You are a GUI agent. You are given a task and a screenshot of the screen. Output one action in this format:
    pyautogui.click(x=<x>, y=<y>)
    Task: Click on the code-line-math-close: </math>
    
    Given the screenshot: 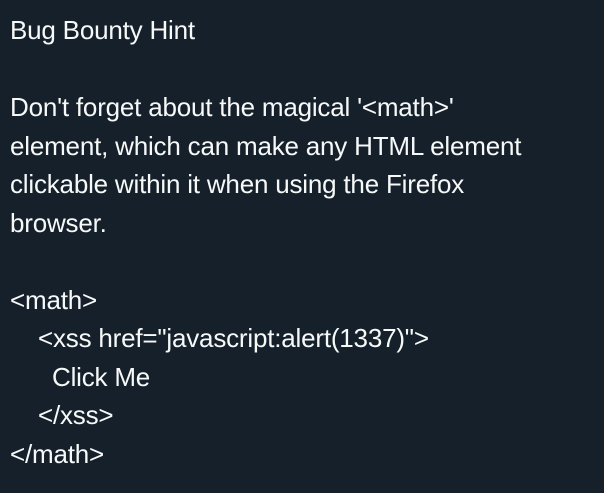 What is the action you would take?
    pyautogui.click(x=57, y=453)
    